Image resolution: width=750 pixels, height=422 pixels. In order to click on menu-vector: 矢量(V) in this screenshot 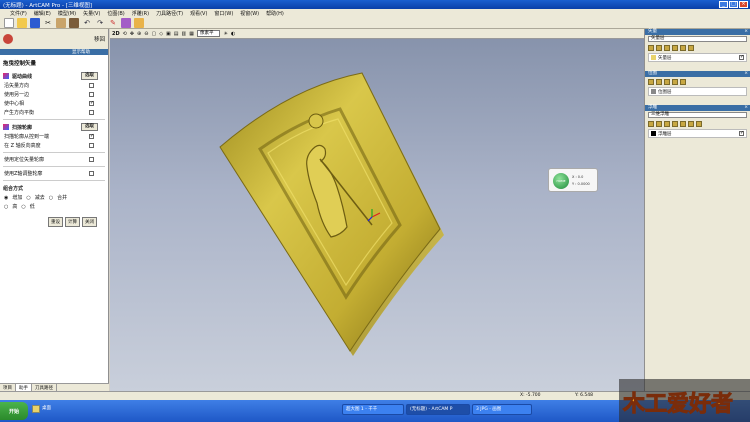, I will do `click(91, 13)`.